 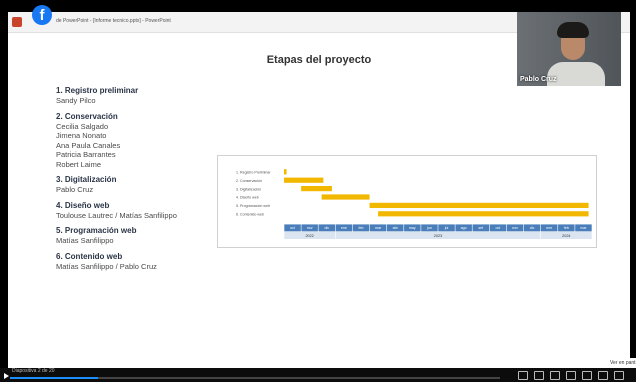 What do you see at coordinates (539, 375) in the screenshot?
I see `captions-icon` at bounding box center [539, 375].